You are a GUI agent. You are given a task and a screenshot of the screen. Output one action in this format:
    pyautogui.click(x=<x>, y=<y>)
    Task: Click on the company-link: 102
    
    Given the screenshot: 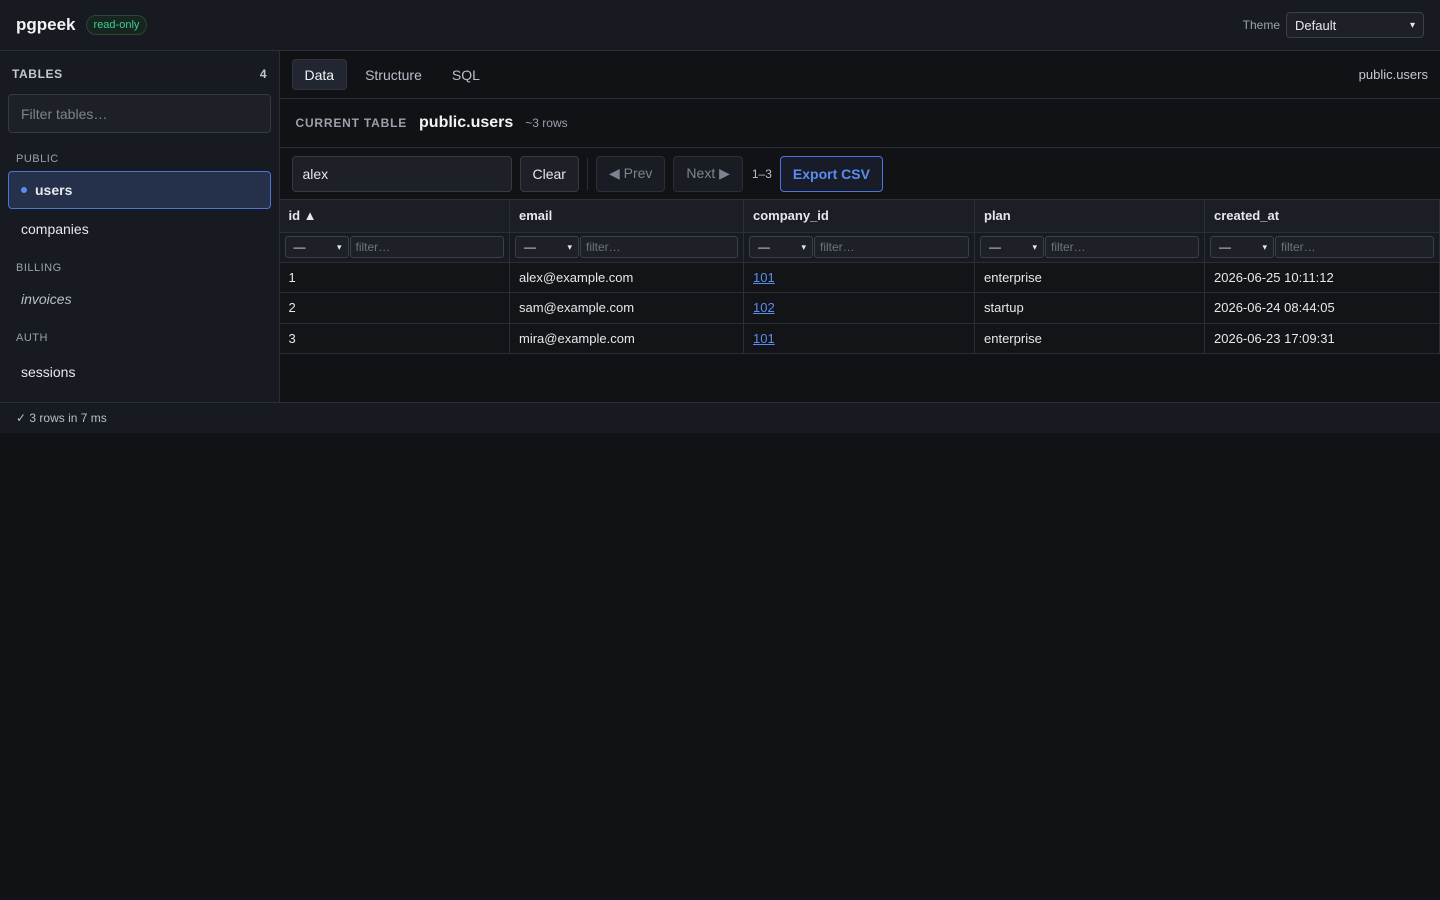 What is the action you would take?
    pyautogui.click(x=764, y=307)
    